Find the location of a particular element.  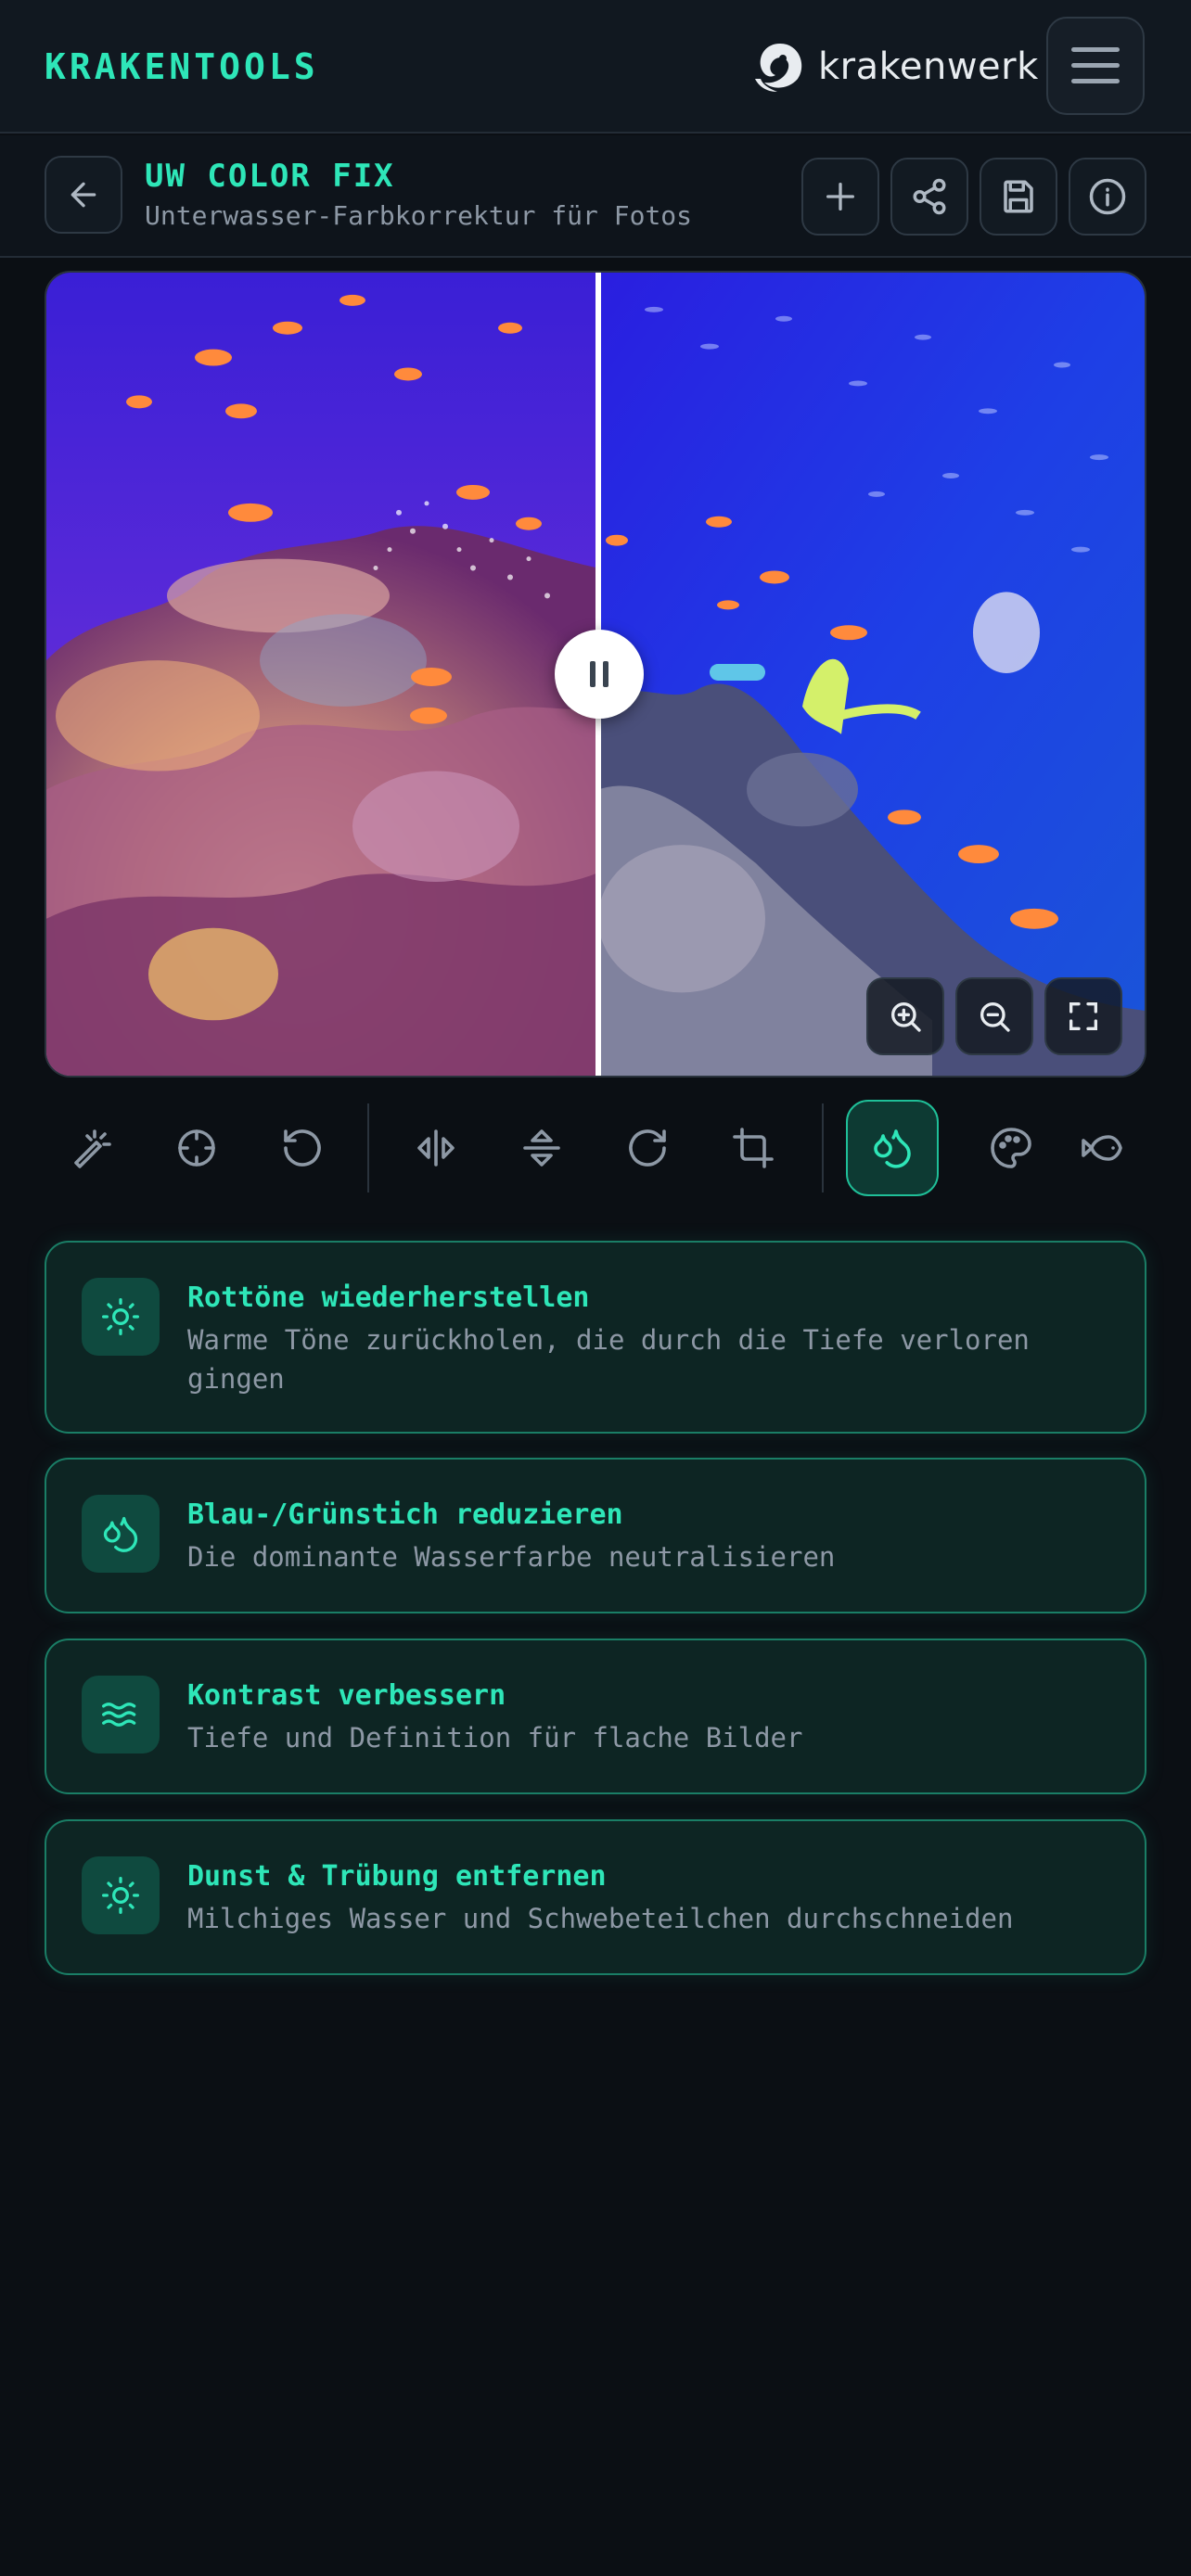

flip-vertical-button is located at coordinates (541, 1148).